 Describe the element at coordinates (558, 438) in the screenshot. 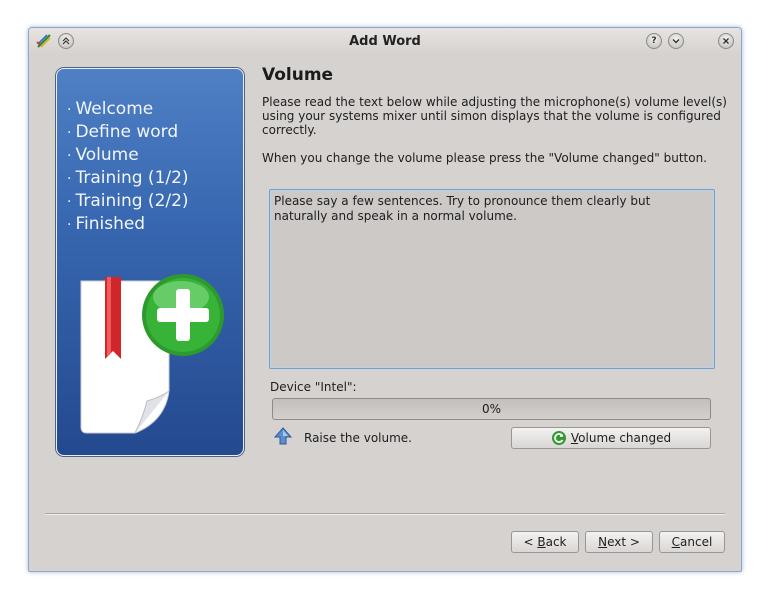

I see `refresh-icon` at that location.